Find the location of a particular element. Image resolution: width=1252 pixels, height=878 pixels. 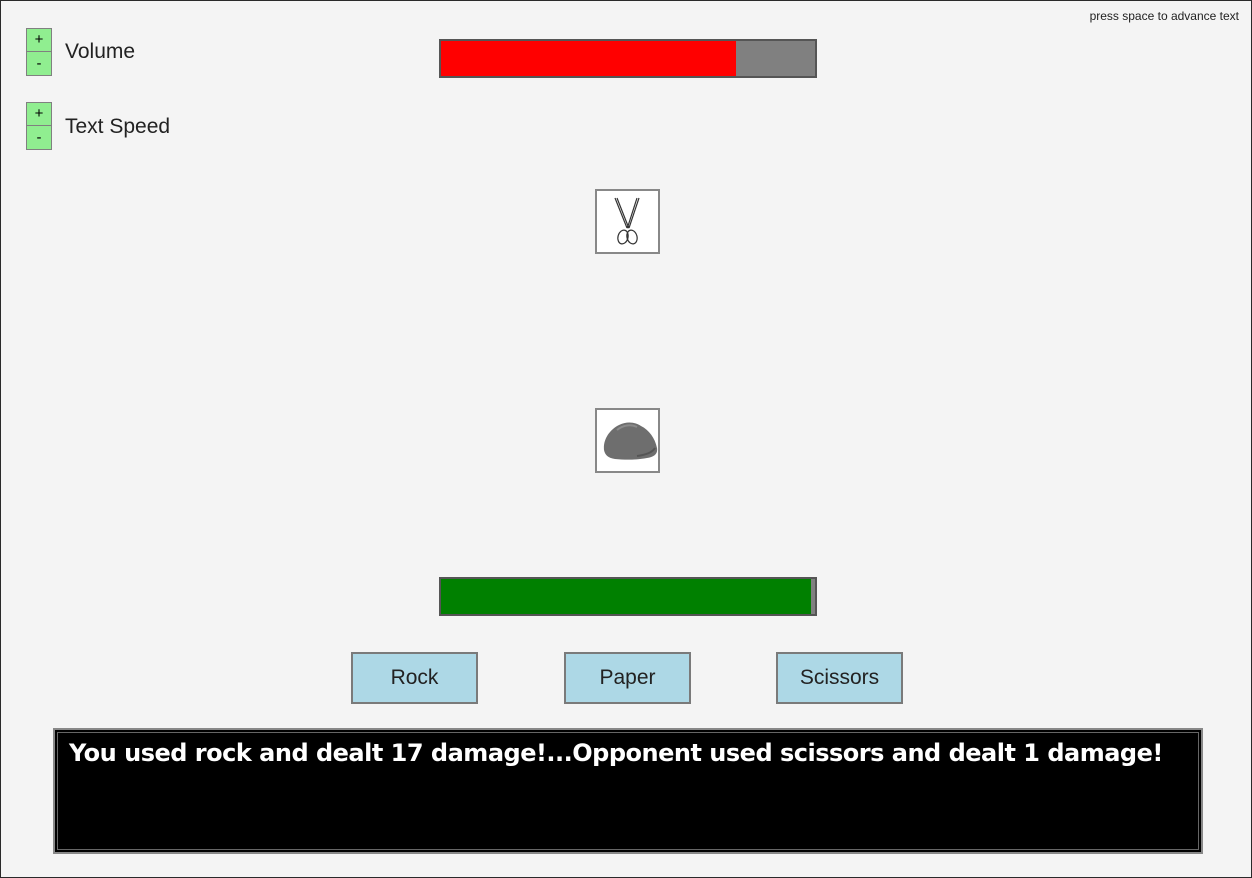

volume-up-button: + is located at coordinates (39, 40).